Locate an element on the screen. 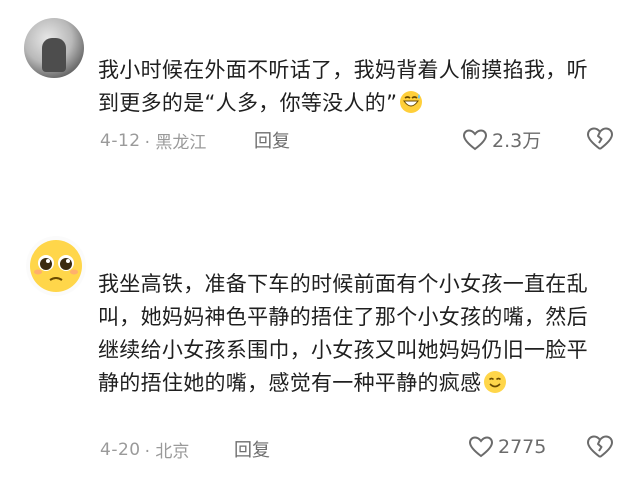  user-avatar is located at coordinates (56, 266).